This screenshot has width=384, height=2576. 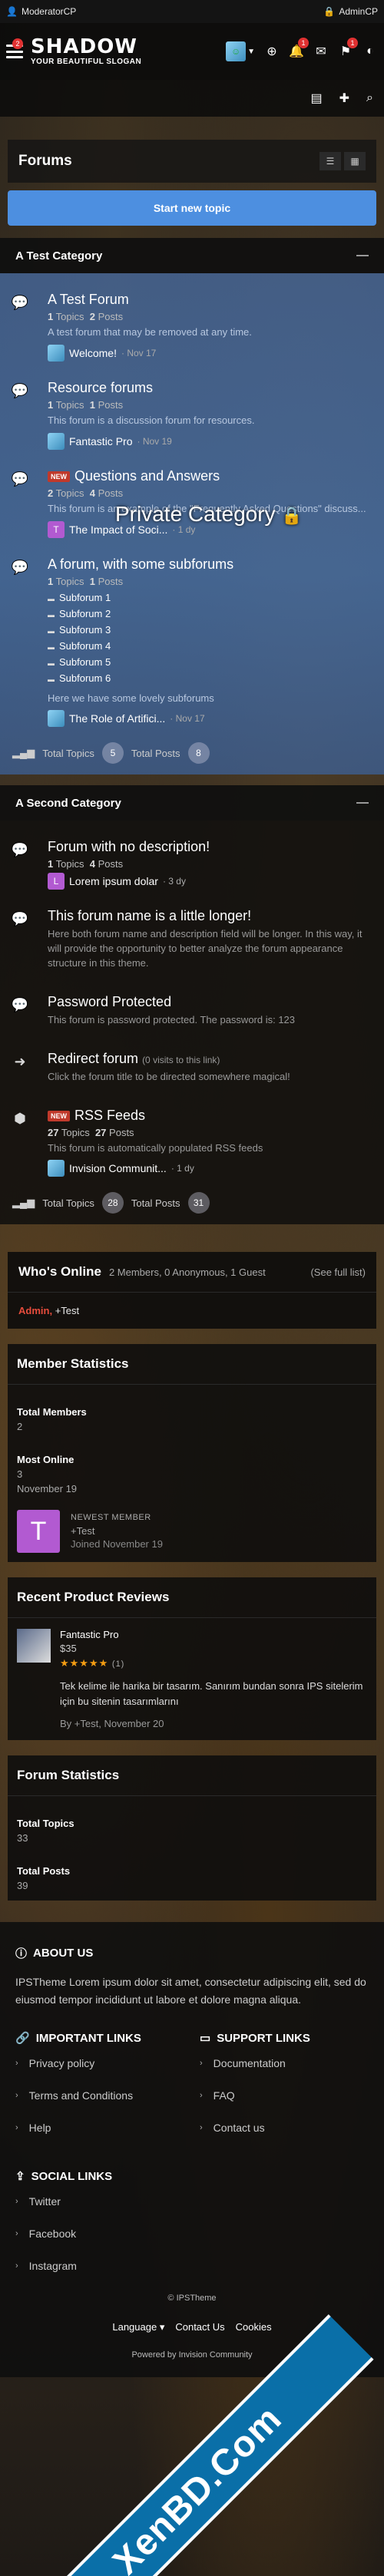 What do you see at coordinates (117, 1531) in the screenshot?
I see `newest-member-name: +Test` at bounding box center [117, 1531].